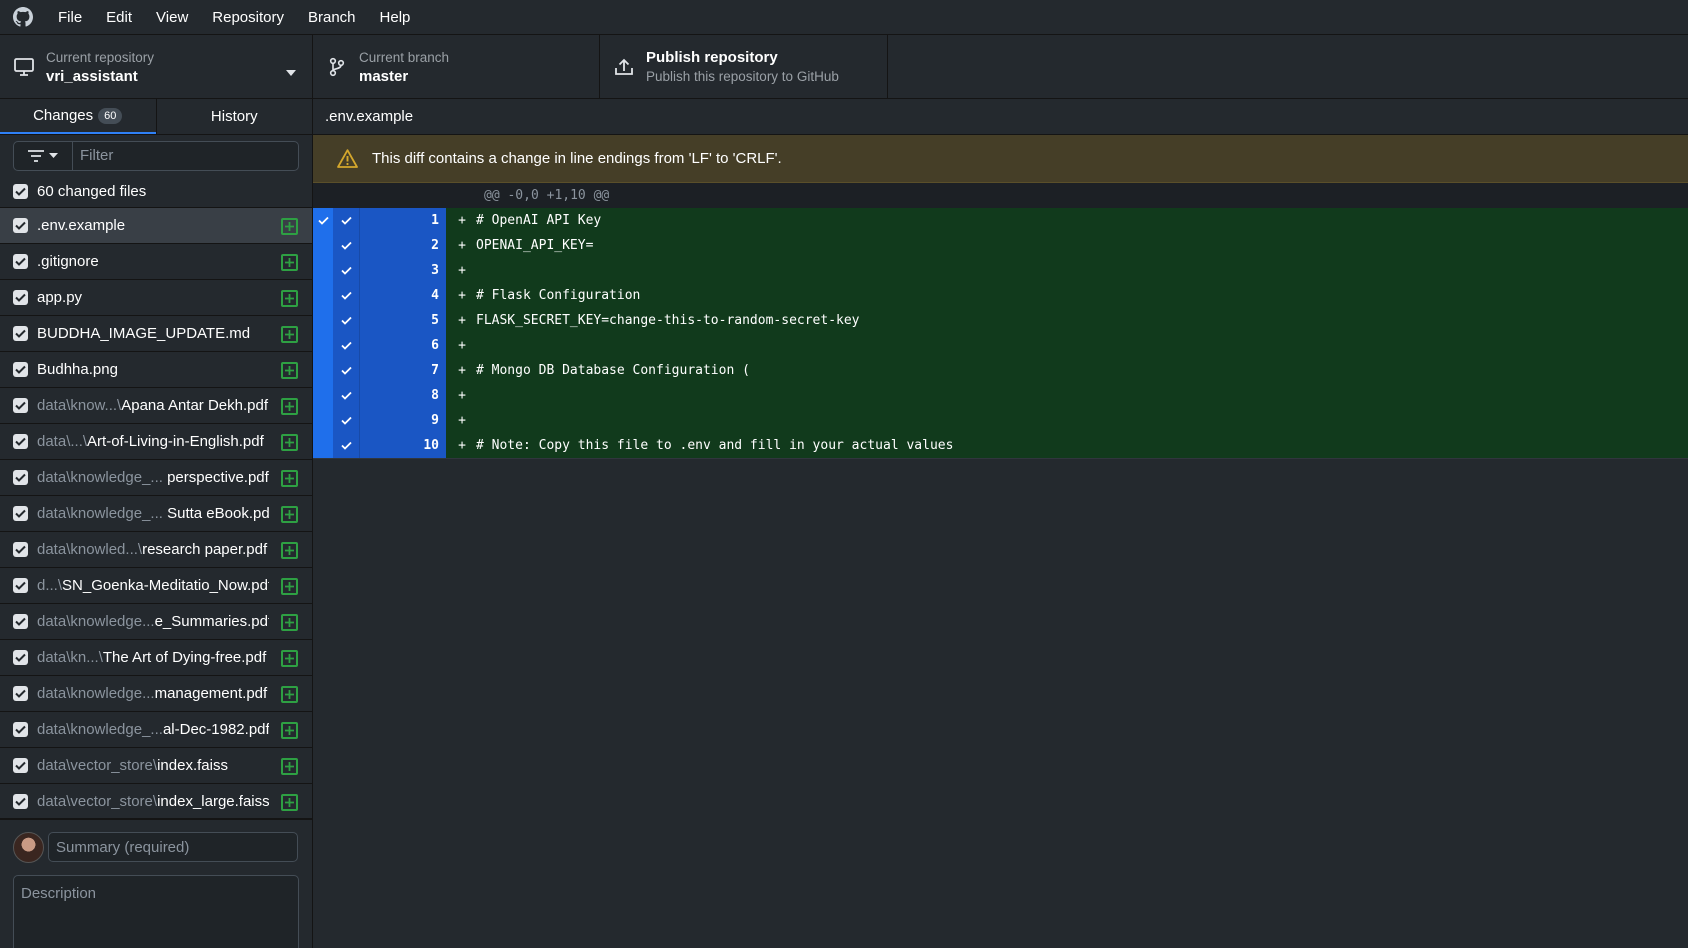  What do you see at coordinates (156, 298) in the screenshot?
I see `file-row: app.py` at bounding box center [156, 298].